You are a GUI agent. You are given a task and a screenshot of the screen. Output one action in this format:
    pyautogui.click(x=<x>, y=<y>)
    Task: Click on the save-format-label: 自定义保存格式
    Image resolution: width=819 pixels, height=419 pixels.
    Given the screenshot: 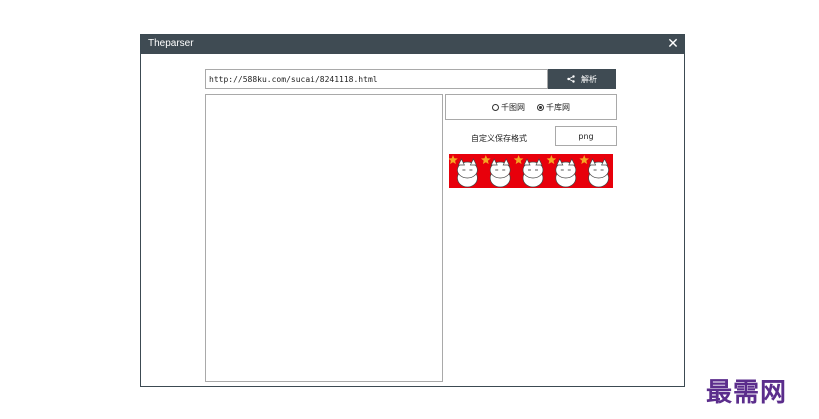 What is the action you would take?
    pyautogui.click(x=499, y=138)
    